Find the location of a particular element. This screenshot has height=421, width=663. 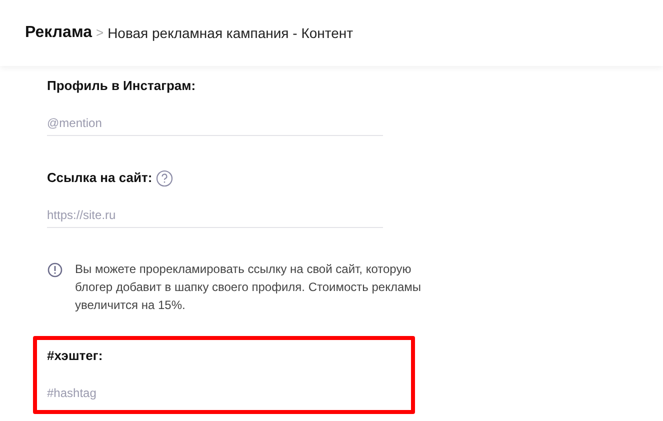

text-field: https://site.ru is located at coordinates (215, 215).